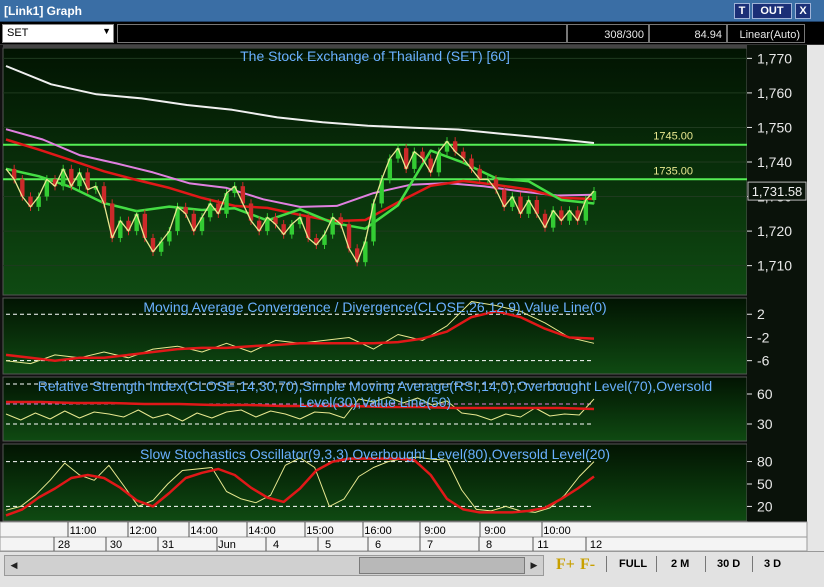  Describe the element at coordinates (765, 462) in the screenshot. I see `stoch-axis-tick-label: 80` at that location.